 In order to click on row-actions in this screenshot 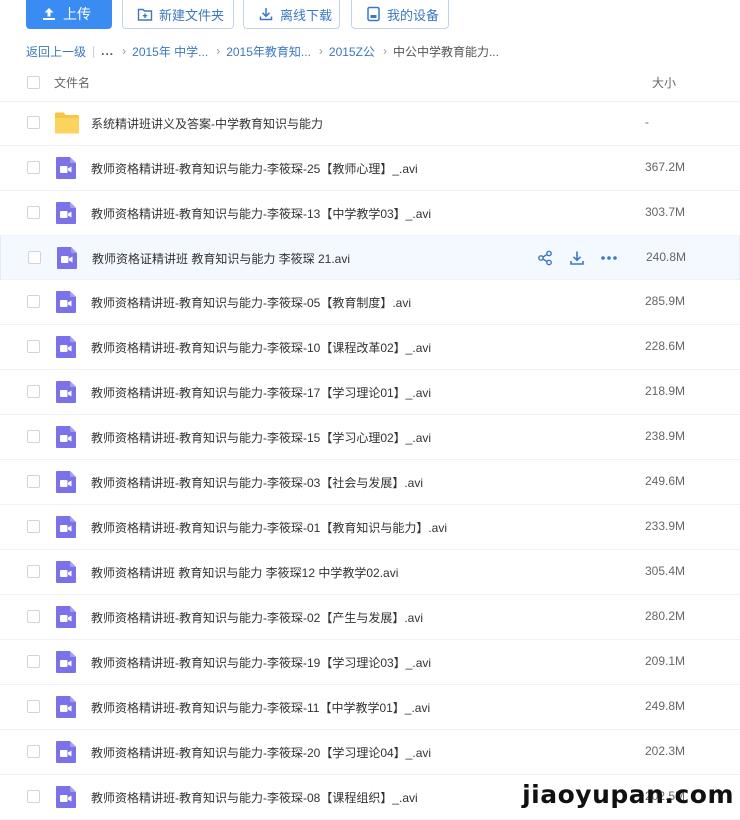, I will do `click(583, 258)`.